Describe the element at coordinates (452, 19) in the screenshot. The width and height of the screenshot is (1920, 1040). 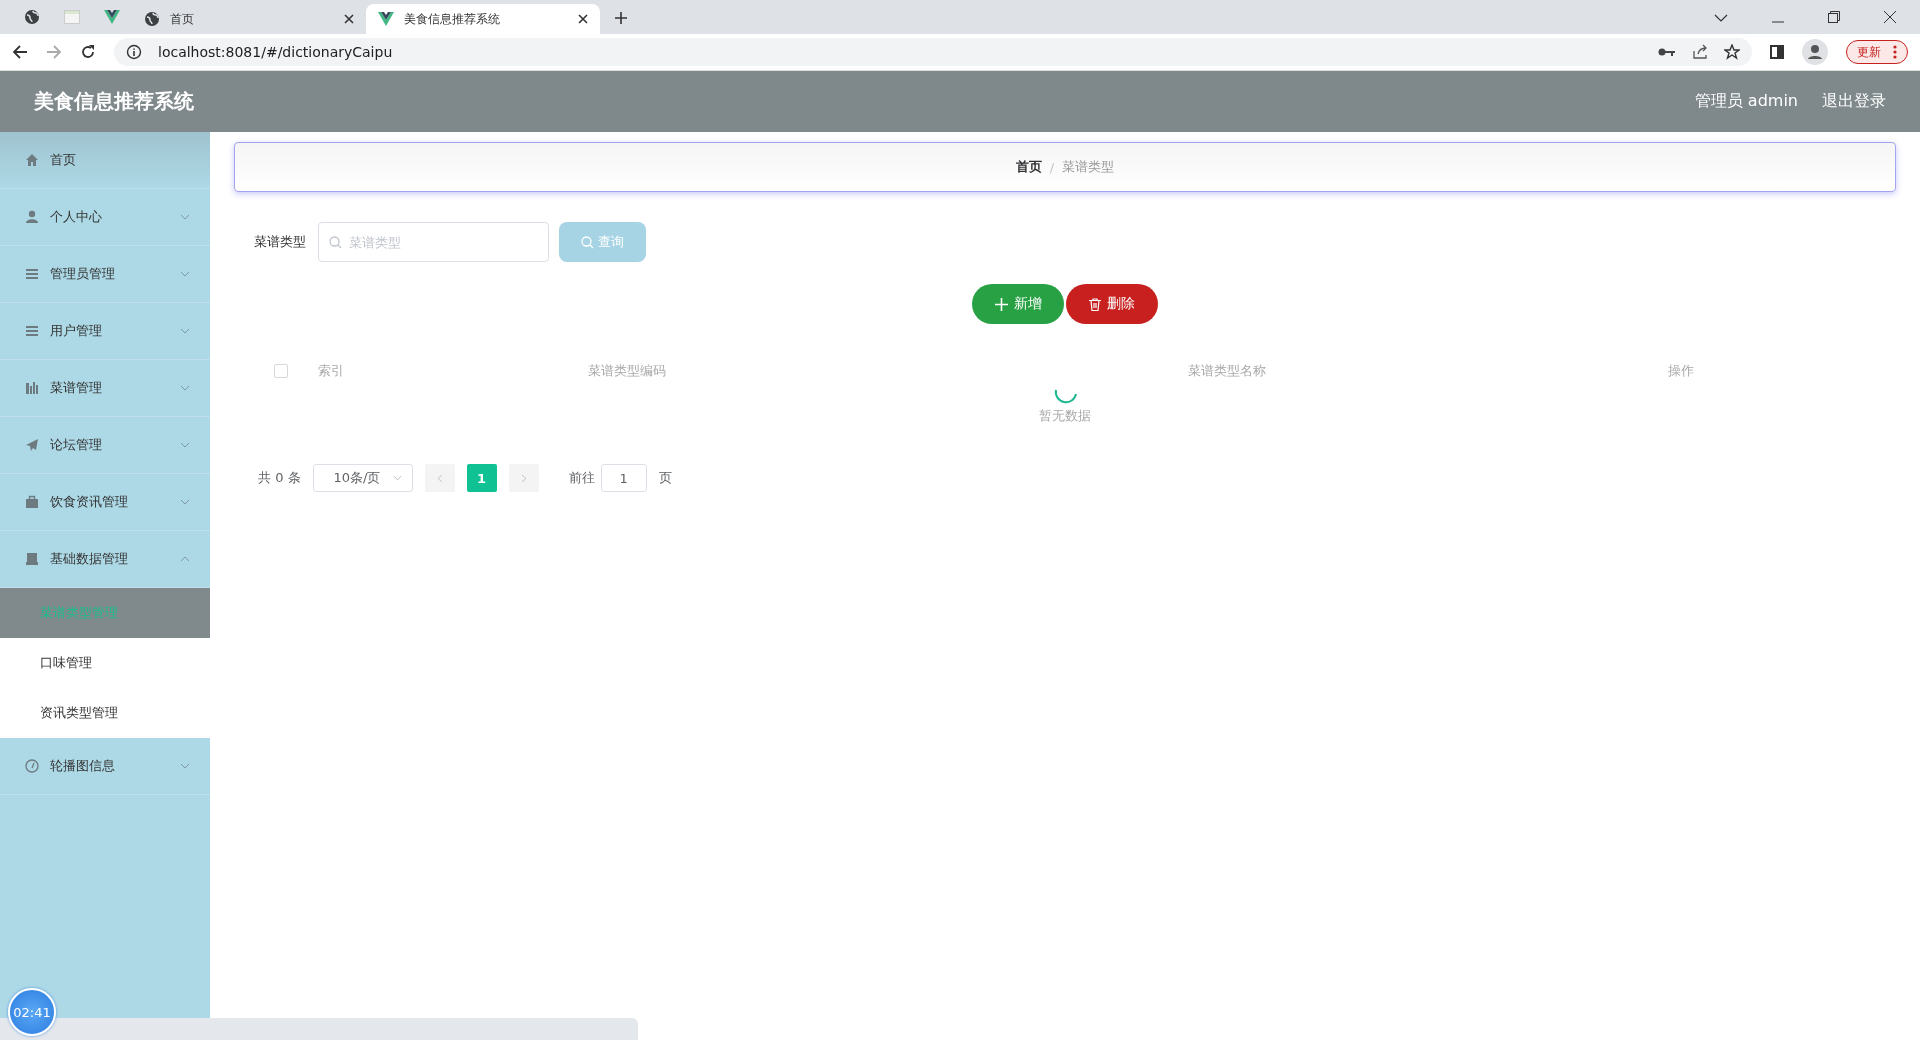
I see `tab-title: 美食信息推荐系统` at that location.